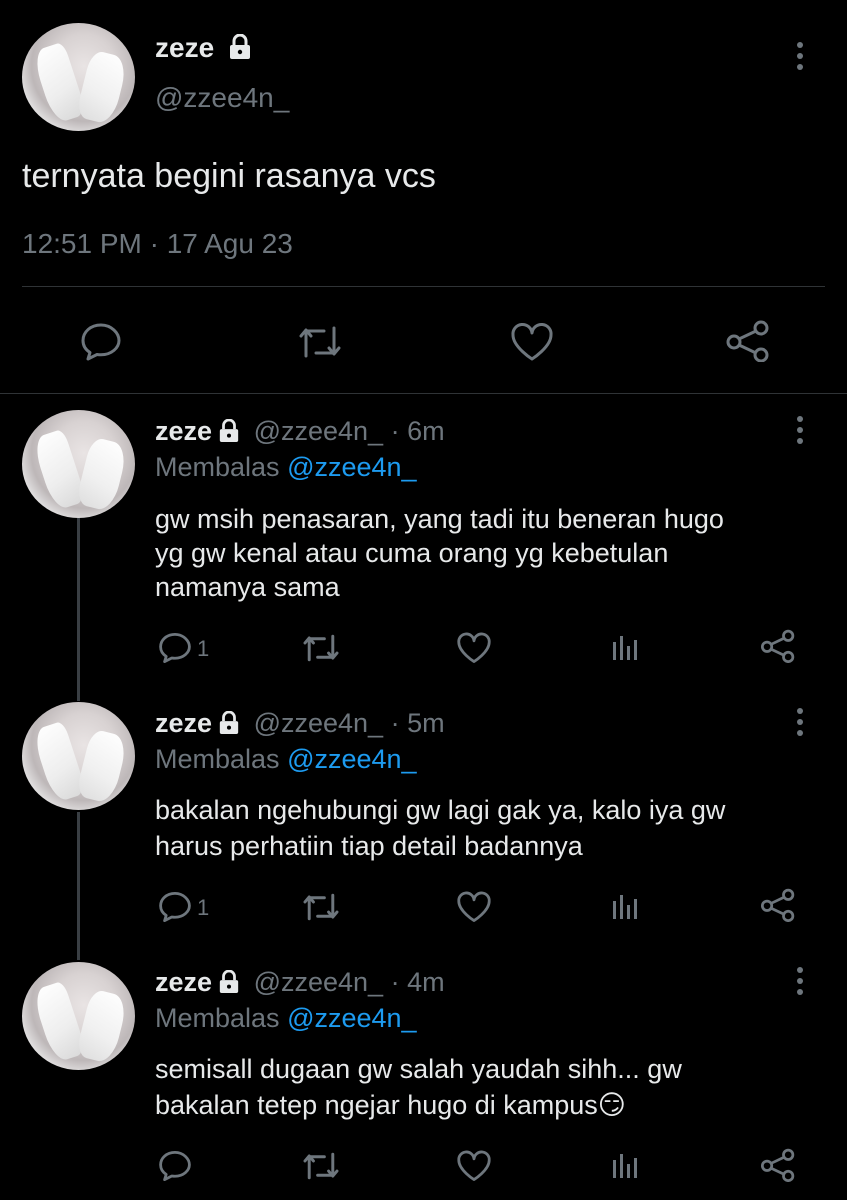  Describe the element at coordinates (369, 846) in the screenshot. I see `reply-text-line: harus perhatiin tiap detail badannya` at that location.